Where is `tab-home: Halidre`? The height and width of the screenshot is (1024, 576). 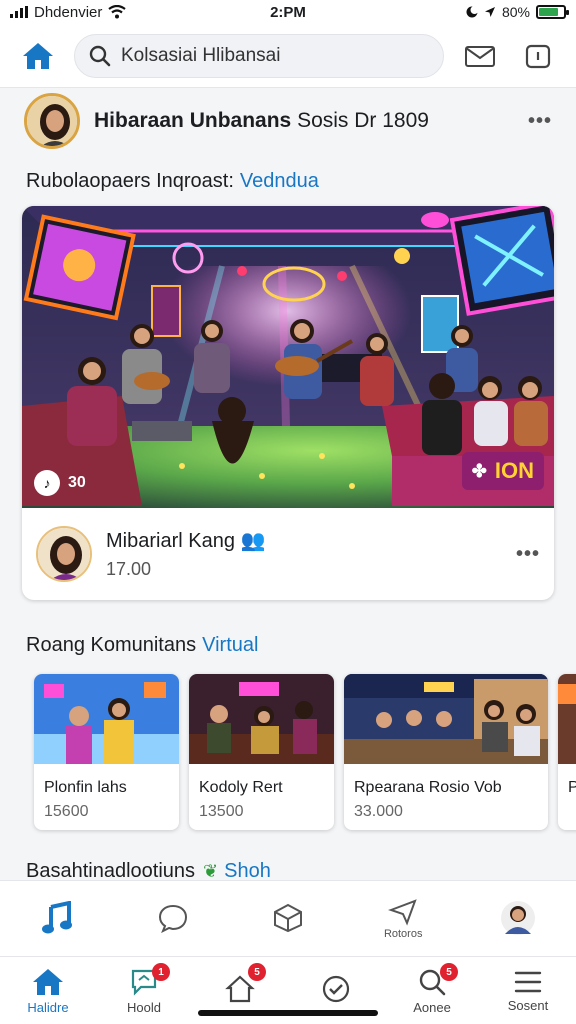
tab-home: Halidre is located at coordinates (48, 990).